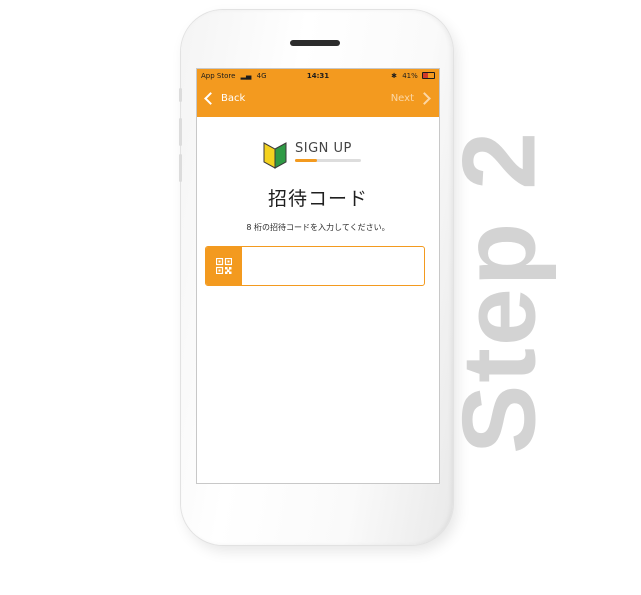 This screenshot has height=595, width=641. What do you see at coordinates (306, 160) in the screenshot?
I see `signup-progress-fill` at bounding box center [306, 160].